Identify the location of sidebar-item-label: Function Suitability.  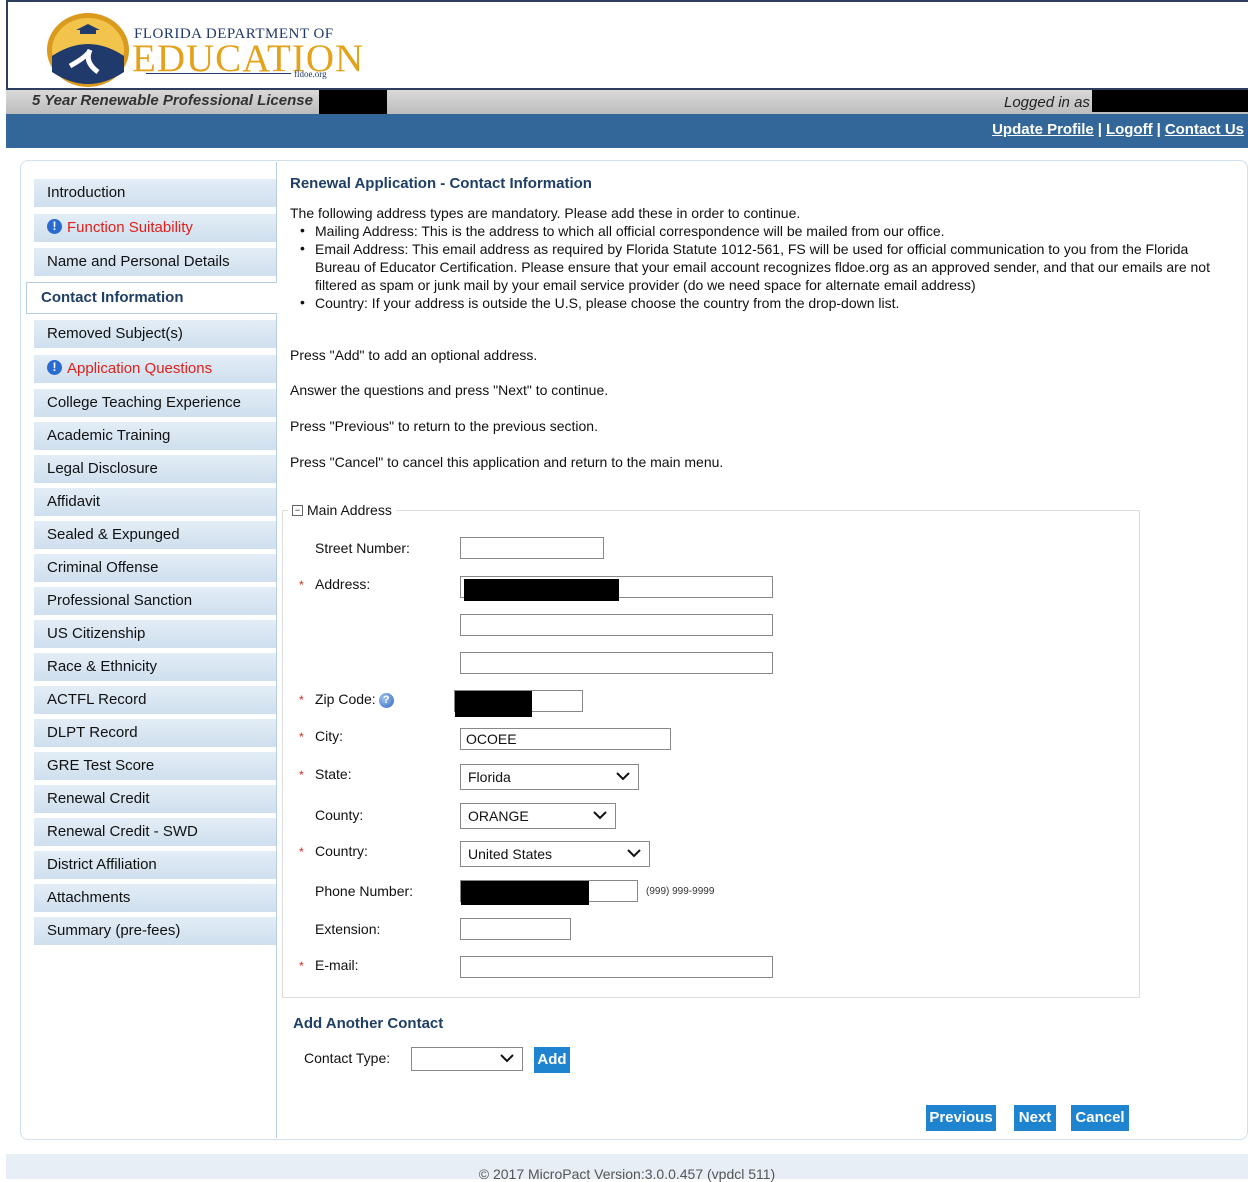
(130, 227).